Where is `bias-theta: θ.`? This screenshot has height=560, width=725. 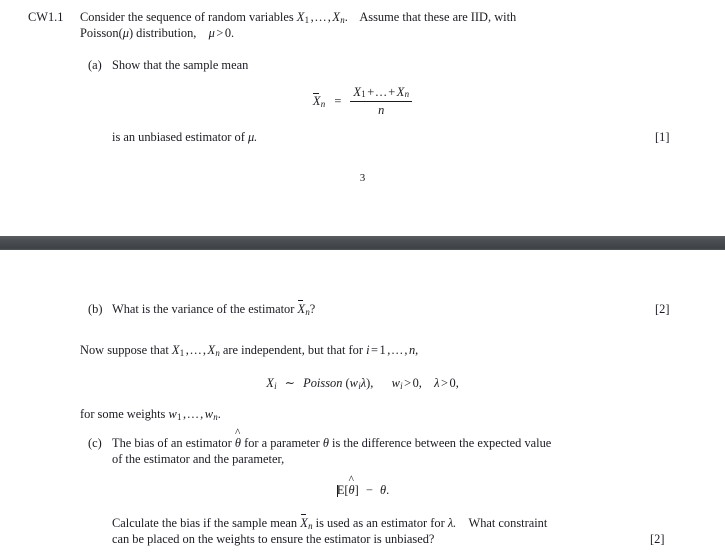
bias-theta: θ. is located at coordinates (384, 490).